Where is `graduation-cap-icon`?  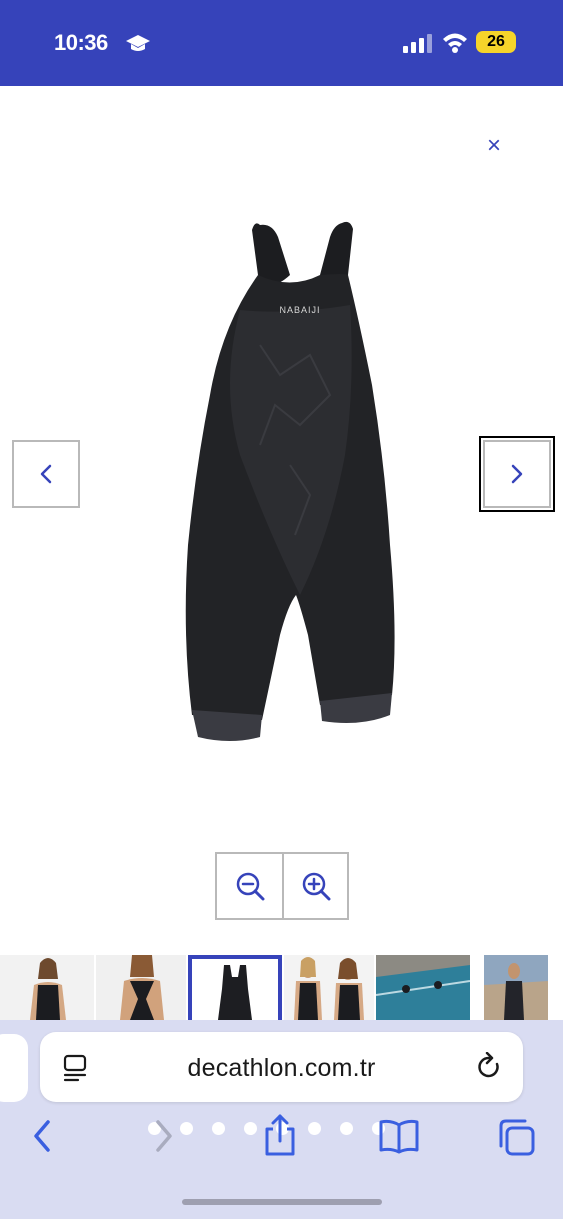
graduation-cap-icon is located at coordinates (138, 43).